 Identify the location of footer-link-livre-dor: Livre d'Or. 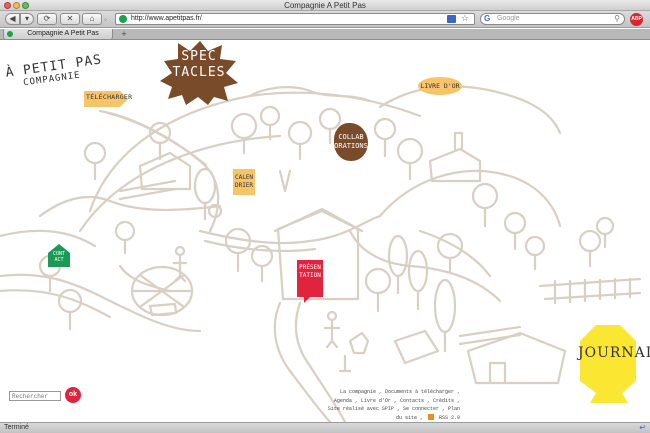
(376, 401).